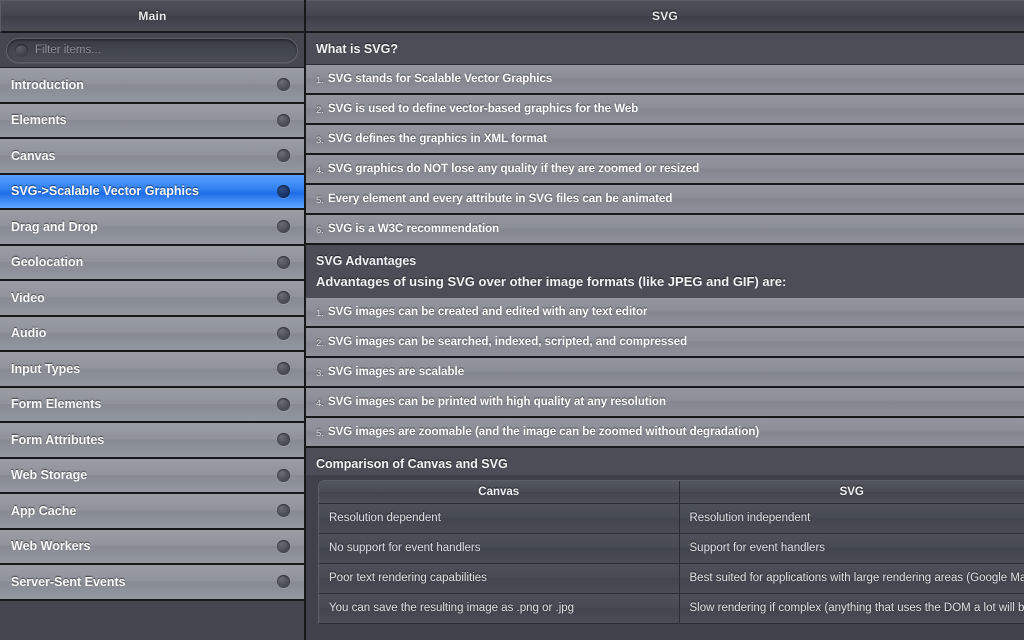 The height and width of the screenshot is (640, 1024). Describe the element at coordinates (152, 405) in the screenshot. I see `sidebar-item-form-elements: Form Elements` at that location.